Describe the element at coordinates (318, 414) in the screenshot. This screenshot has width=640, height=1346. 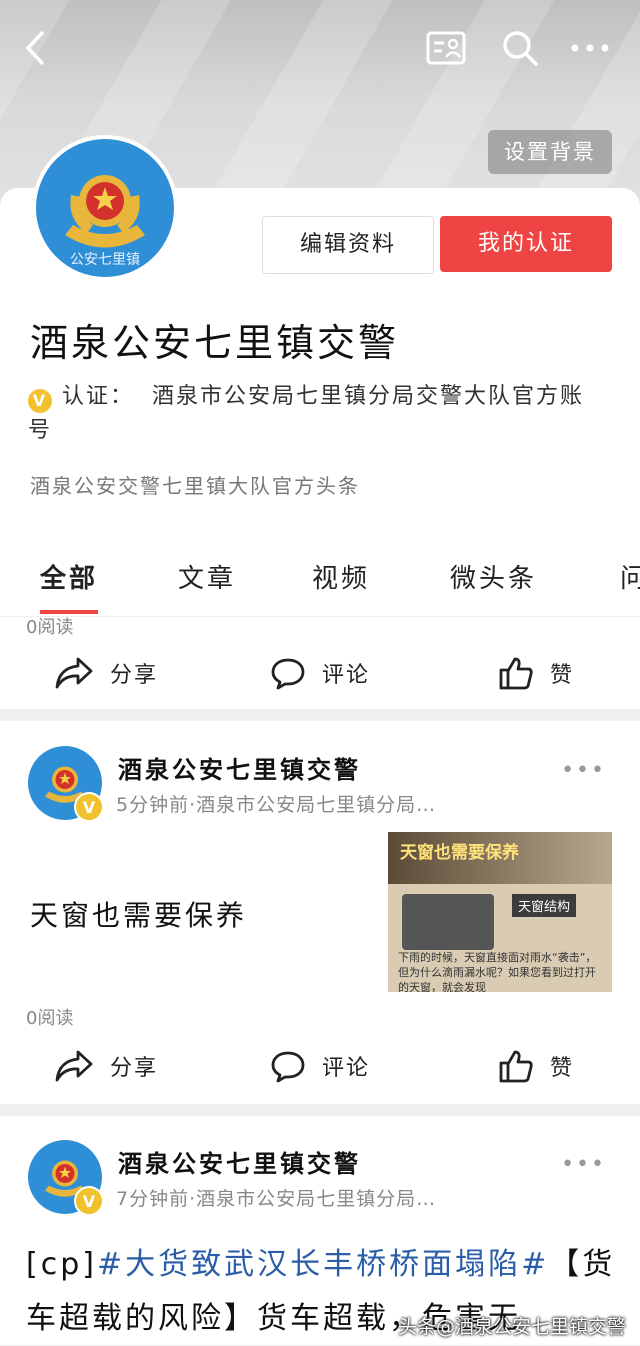
I see `certification-info: V 认证： 酒泉市公安局七里镇分局交警大队官方账号` at that location.